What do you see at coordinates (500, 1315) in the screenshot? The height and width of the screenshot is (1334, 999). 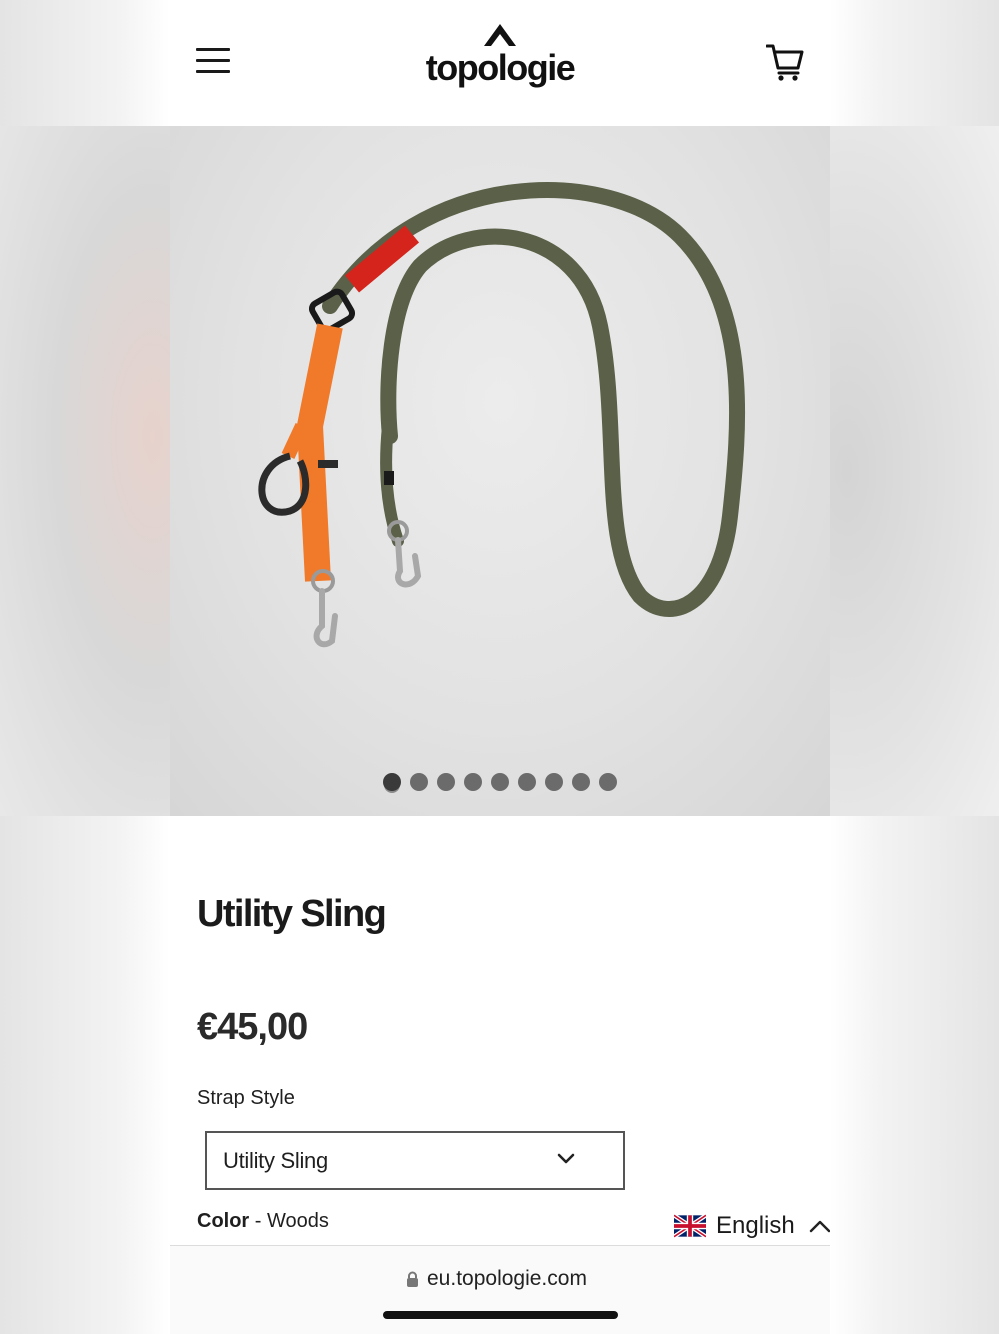 I see `home-indicator` at bounding box center [500, 1315].